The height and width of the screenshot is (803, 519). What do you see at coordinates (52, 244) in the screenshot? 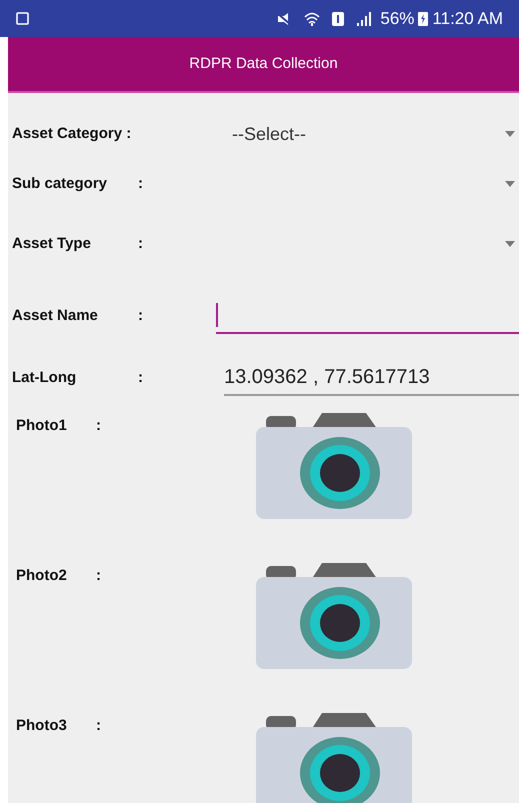
I see `field-label: Asset Type` at bounding box center [52, 244].